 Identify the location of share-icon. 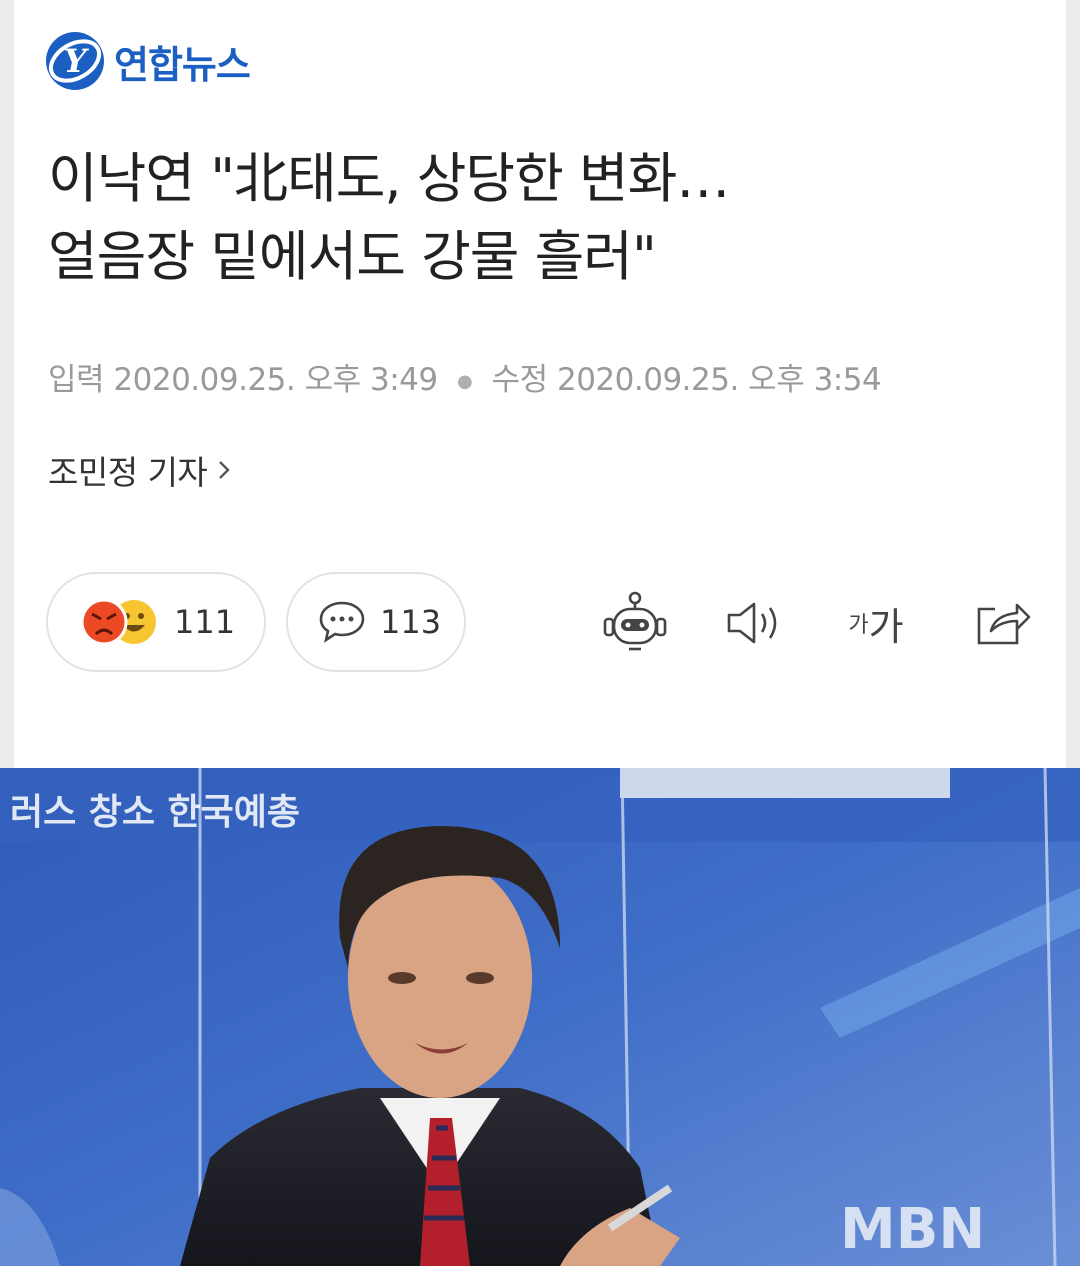
(1004, 624).